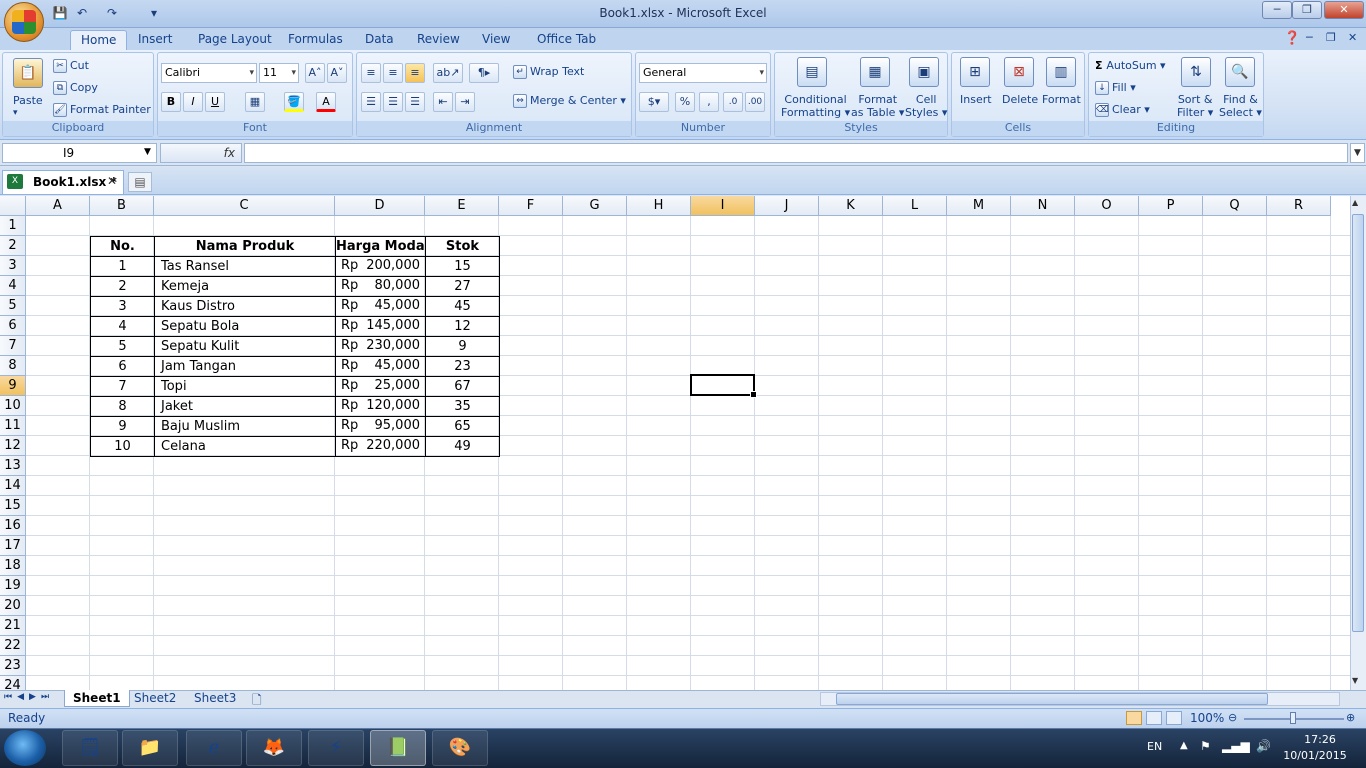 The height and width of the screenshot is (768, 1366). I want to click on start-button, so click(25, 748).